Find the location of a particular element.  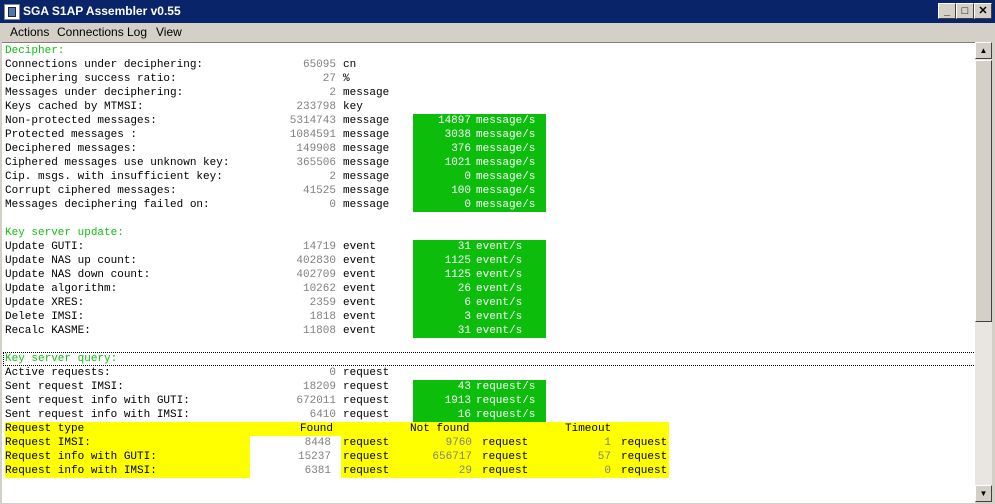

stat-value: 10262 is located at coordinates (319, 289).